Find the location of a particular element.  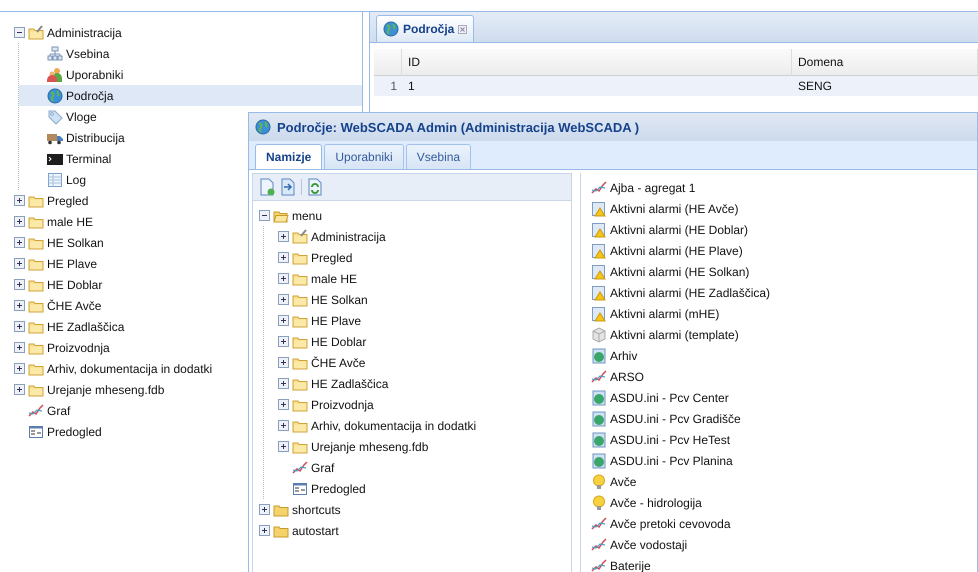

tree-item: HE Zadlaščica is located at coordinates (417, 383).